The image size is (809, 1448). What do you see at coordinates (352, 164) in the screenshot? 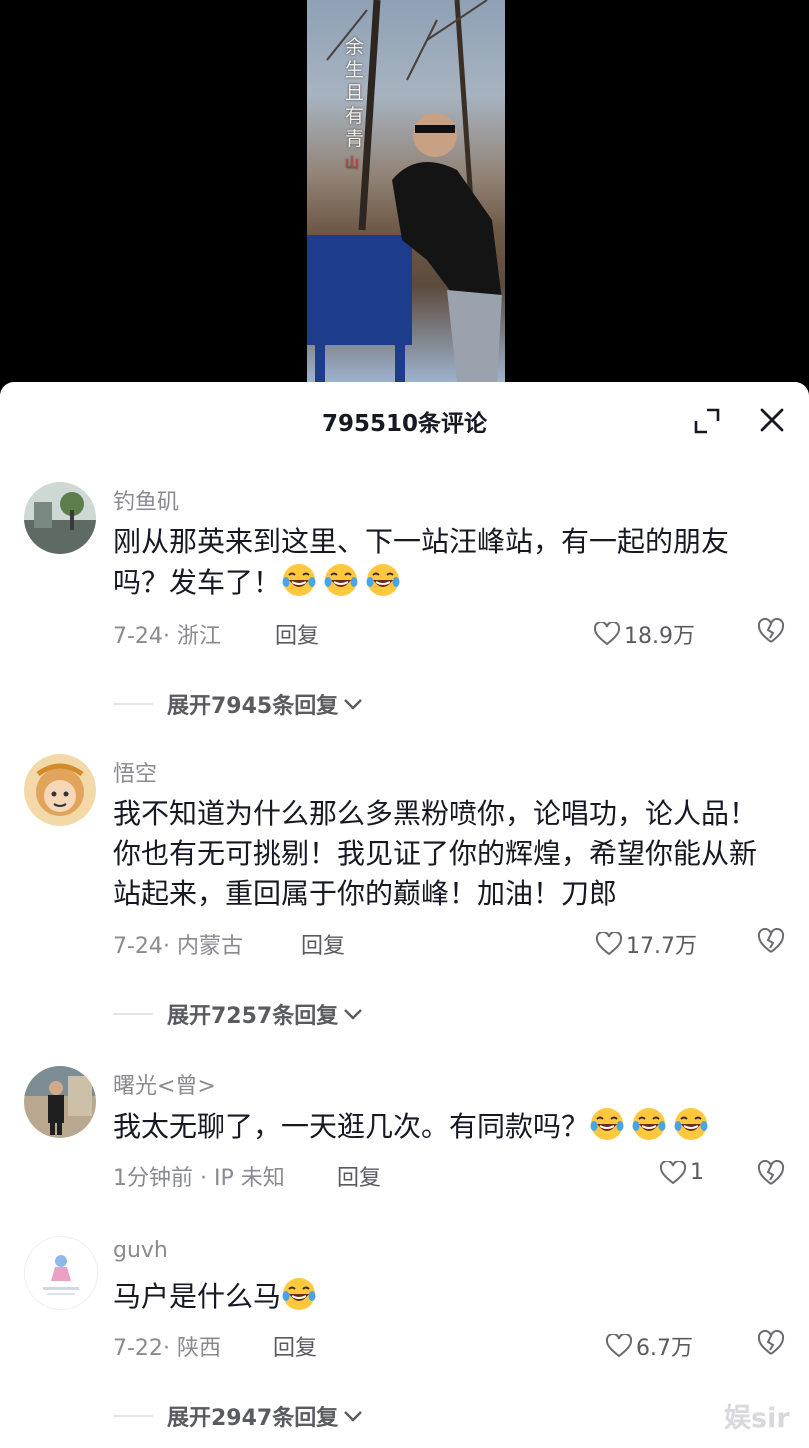
I see `video-overlay-red-text: 山` at bounding box center [352, 164].